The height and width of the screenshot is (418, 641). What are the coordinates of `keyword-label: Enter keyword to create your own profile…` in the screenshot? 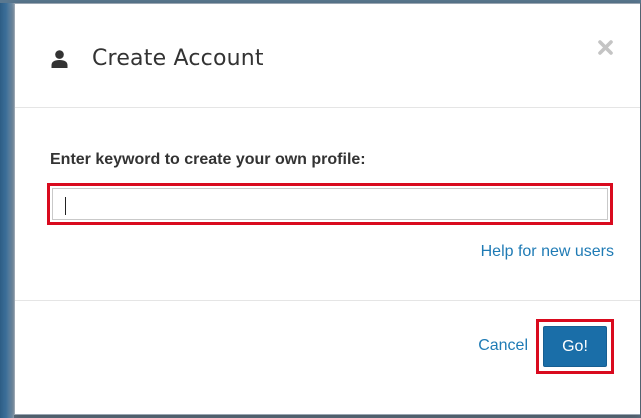 It's located at (208, 159).